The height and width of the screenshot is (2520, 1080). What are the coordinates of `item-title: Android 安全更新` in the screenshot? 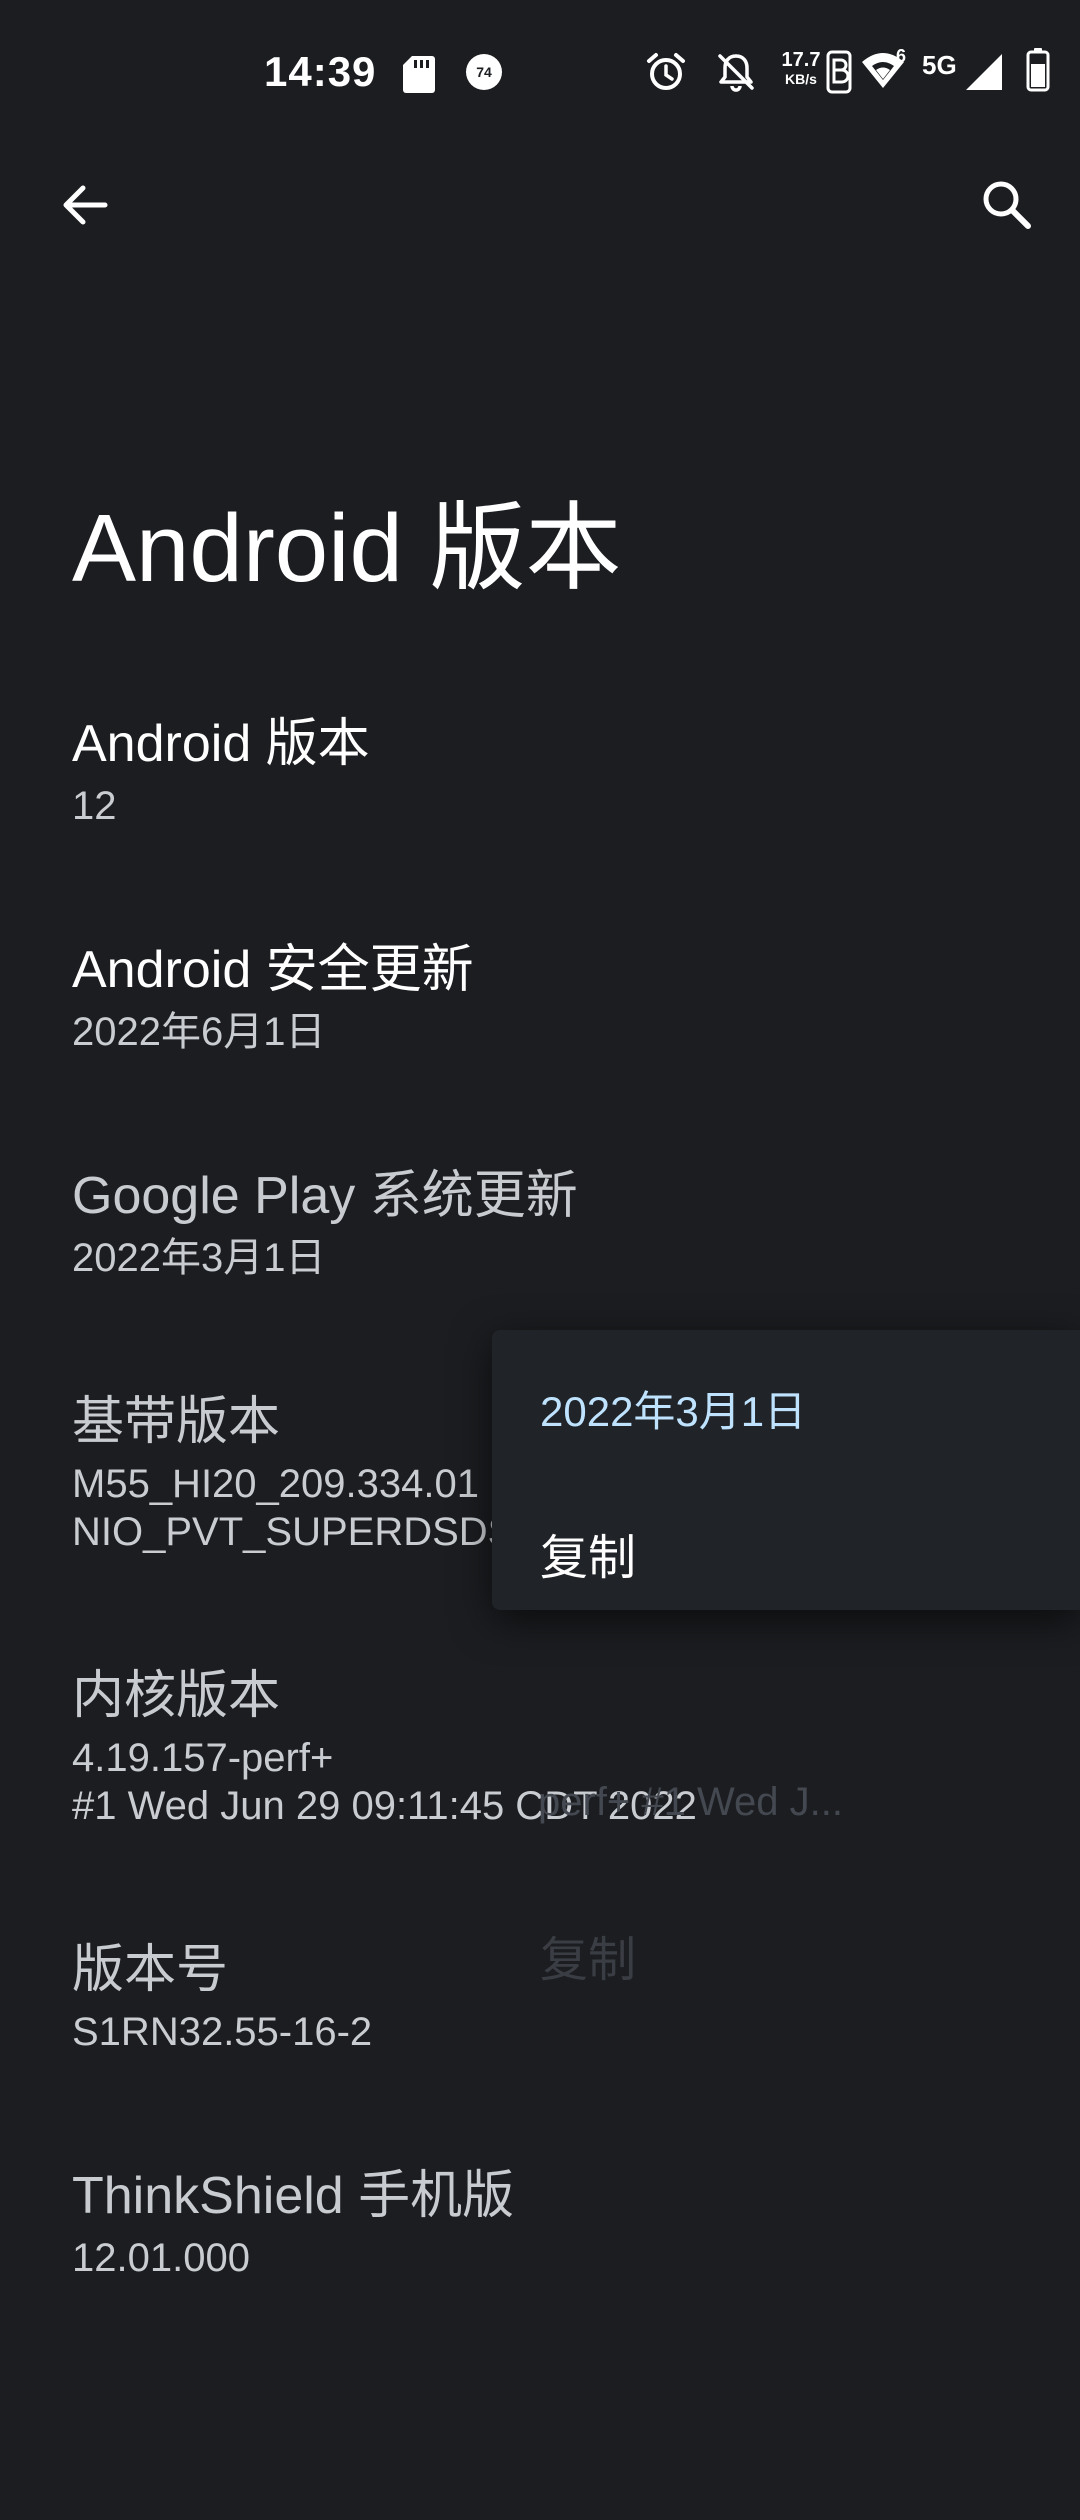 It's located at (273, 970).